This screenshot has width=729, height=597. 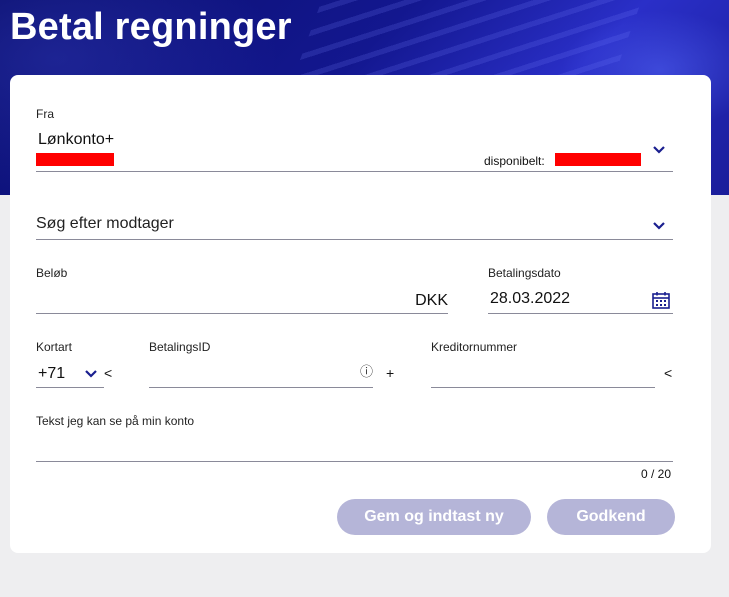 What do you see at coordinates (661, 300) in the screenshot?
I see `calendar-icon` at bounding box center [661, 300].